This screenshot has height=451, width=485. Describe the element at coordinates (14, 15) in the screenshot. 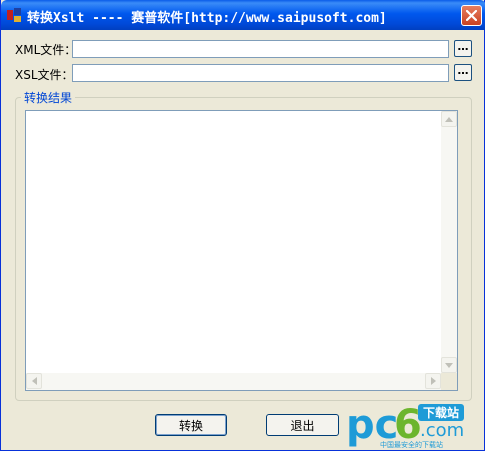

I see `app-icon` at that location.